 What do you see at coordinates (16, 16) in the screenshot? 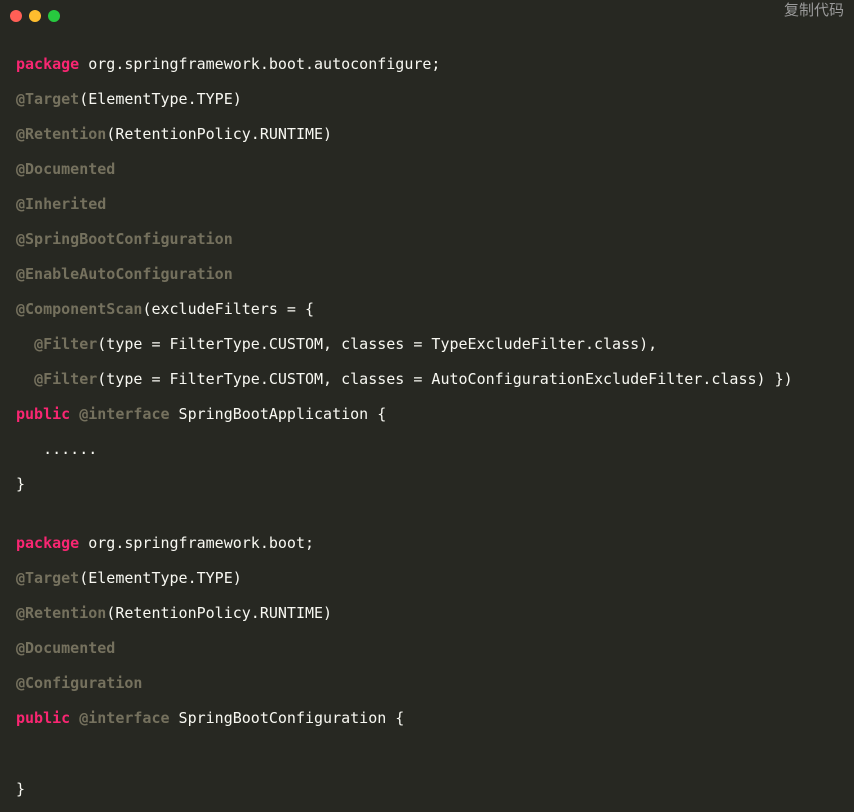
I see `close-dot-icon` at bounding box center [16, 16].